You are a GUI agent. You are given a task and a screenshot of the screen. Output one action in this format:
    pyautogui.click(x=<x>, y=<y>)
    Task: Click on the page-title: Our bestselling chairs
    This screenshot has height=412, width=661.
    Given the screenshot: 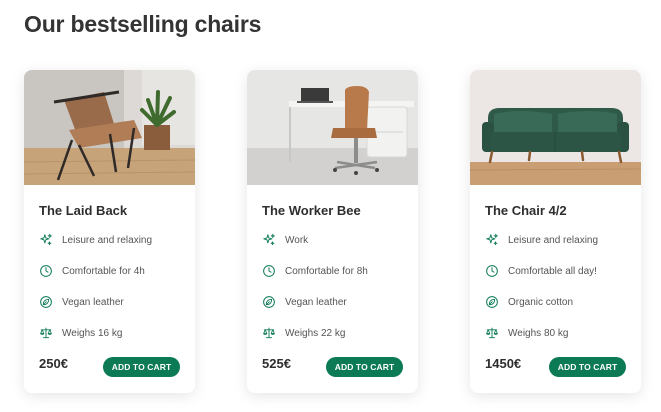 What is the action you would take?
    pyautogui.click(x=143, y=24)
    